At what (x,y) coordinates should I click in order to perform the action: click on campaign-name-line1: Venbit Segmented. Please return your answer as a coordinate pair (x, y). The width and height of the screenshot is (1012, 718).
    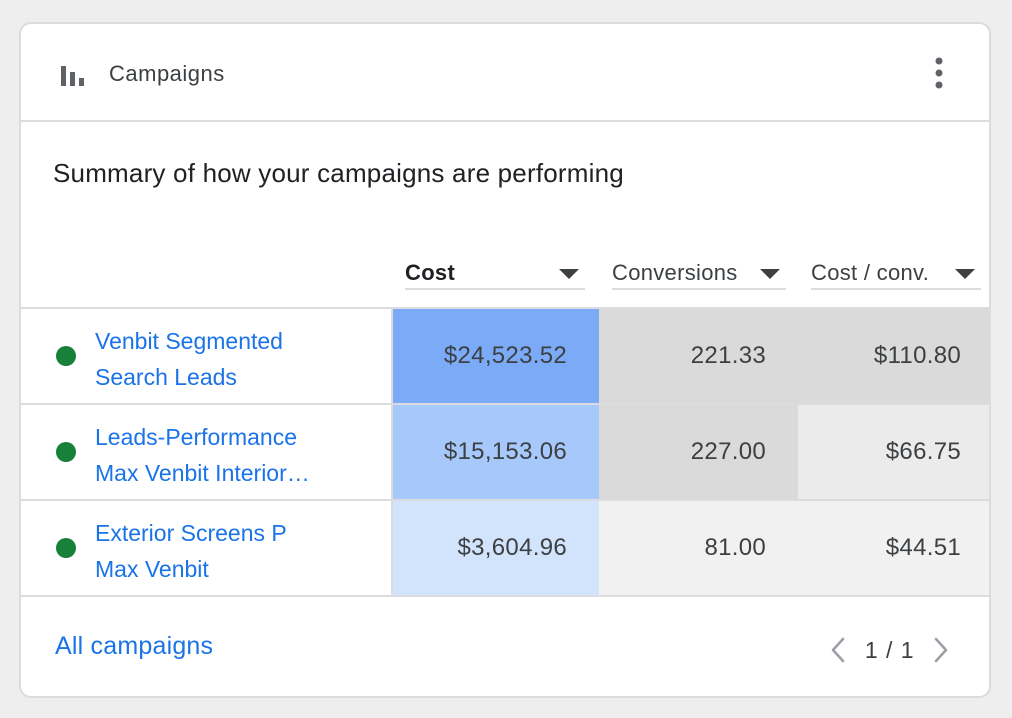
    Looking at the image, I should click on (189, 341).